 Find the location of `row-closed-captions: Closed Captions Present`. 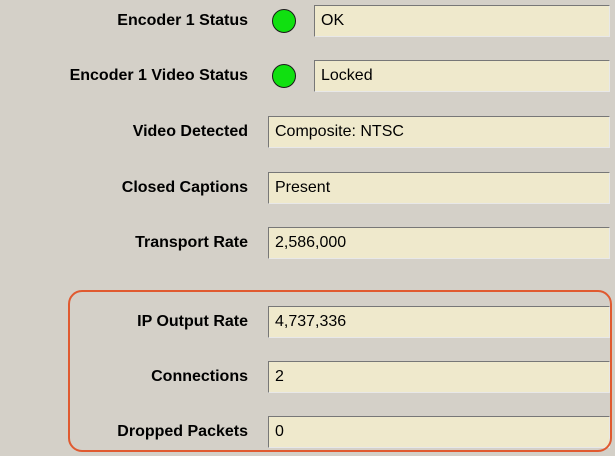

row-closed-captions: Closed Captions Present is located at coordinates (307, 187).